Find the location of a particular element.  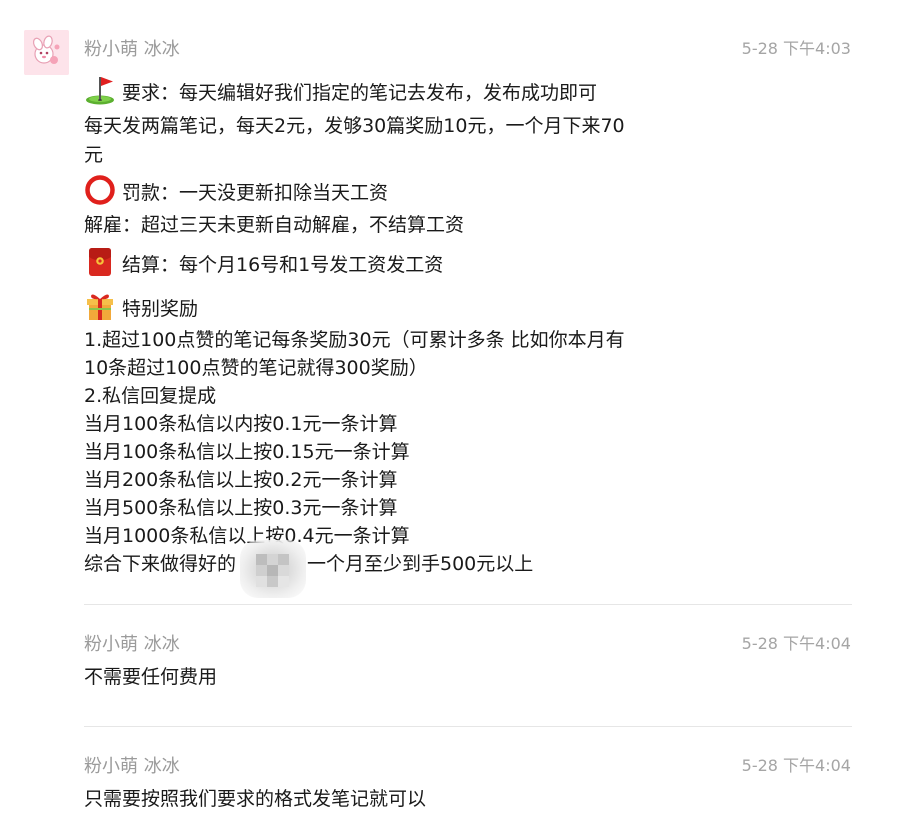

message-line: 要求：每天编辑好我们指定的笔记去发布，发布成功即可 is located at coordinates (340, 90).